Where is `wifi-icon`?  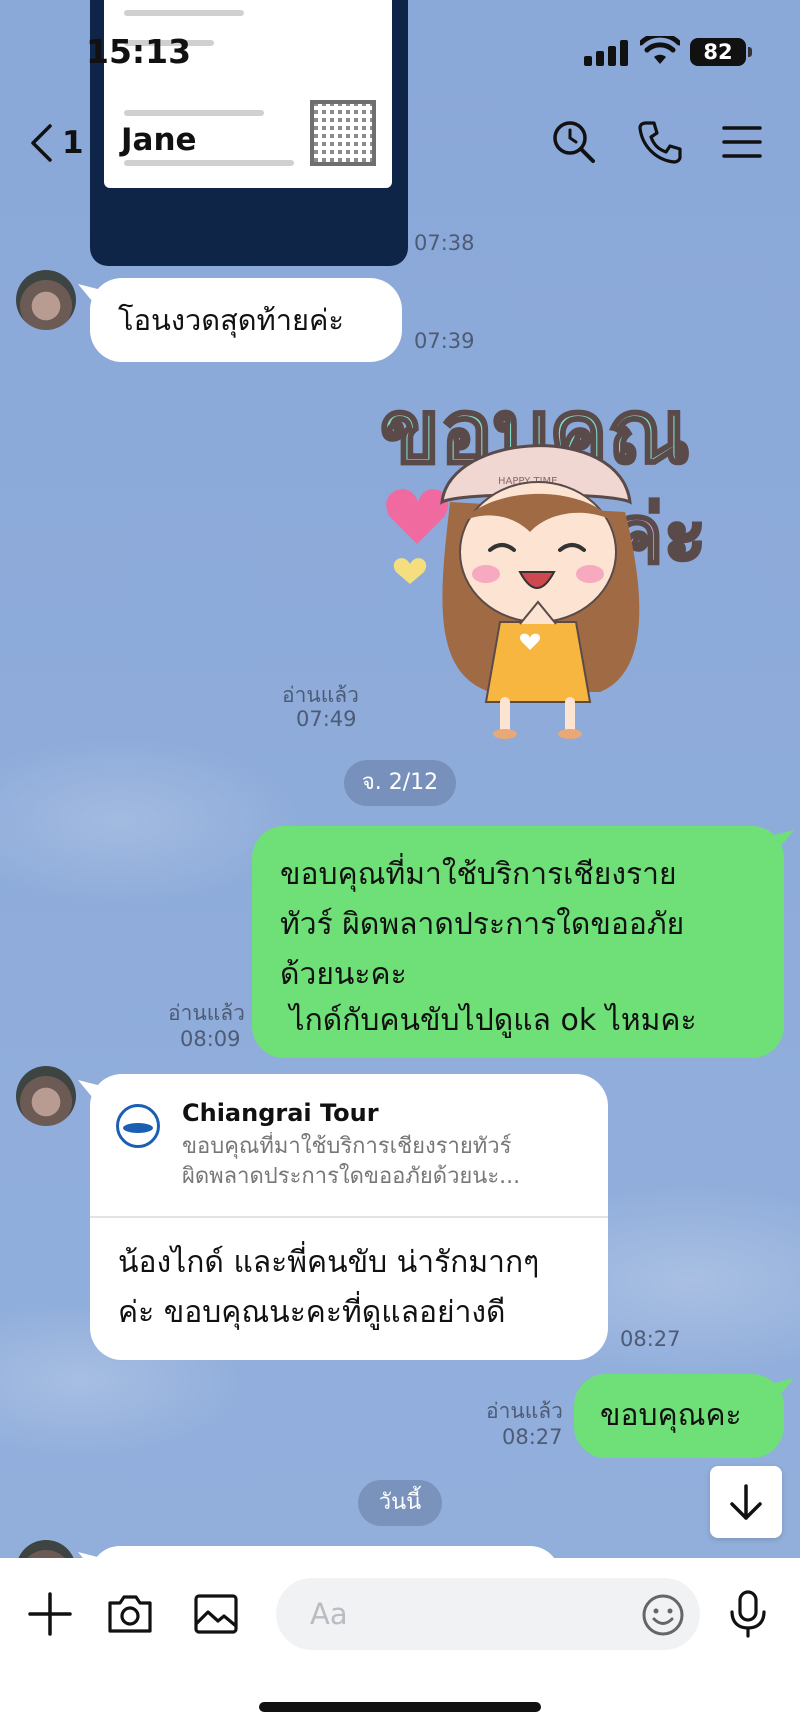
wifi-icon is located at coordinates (660, 50).